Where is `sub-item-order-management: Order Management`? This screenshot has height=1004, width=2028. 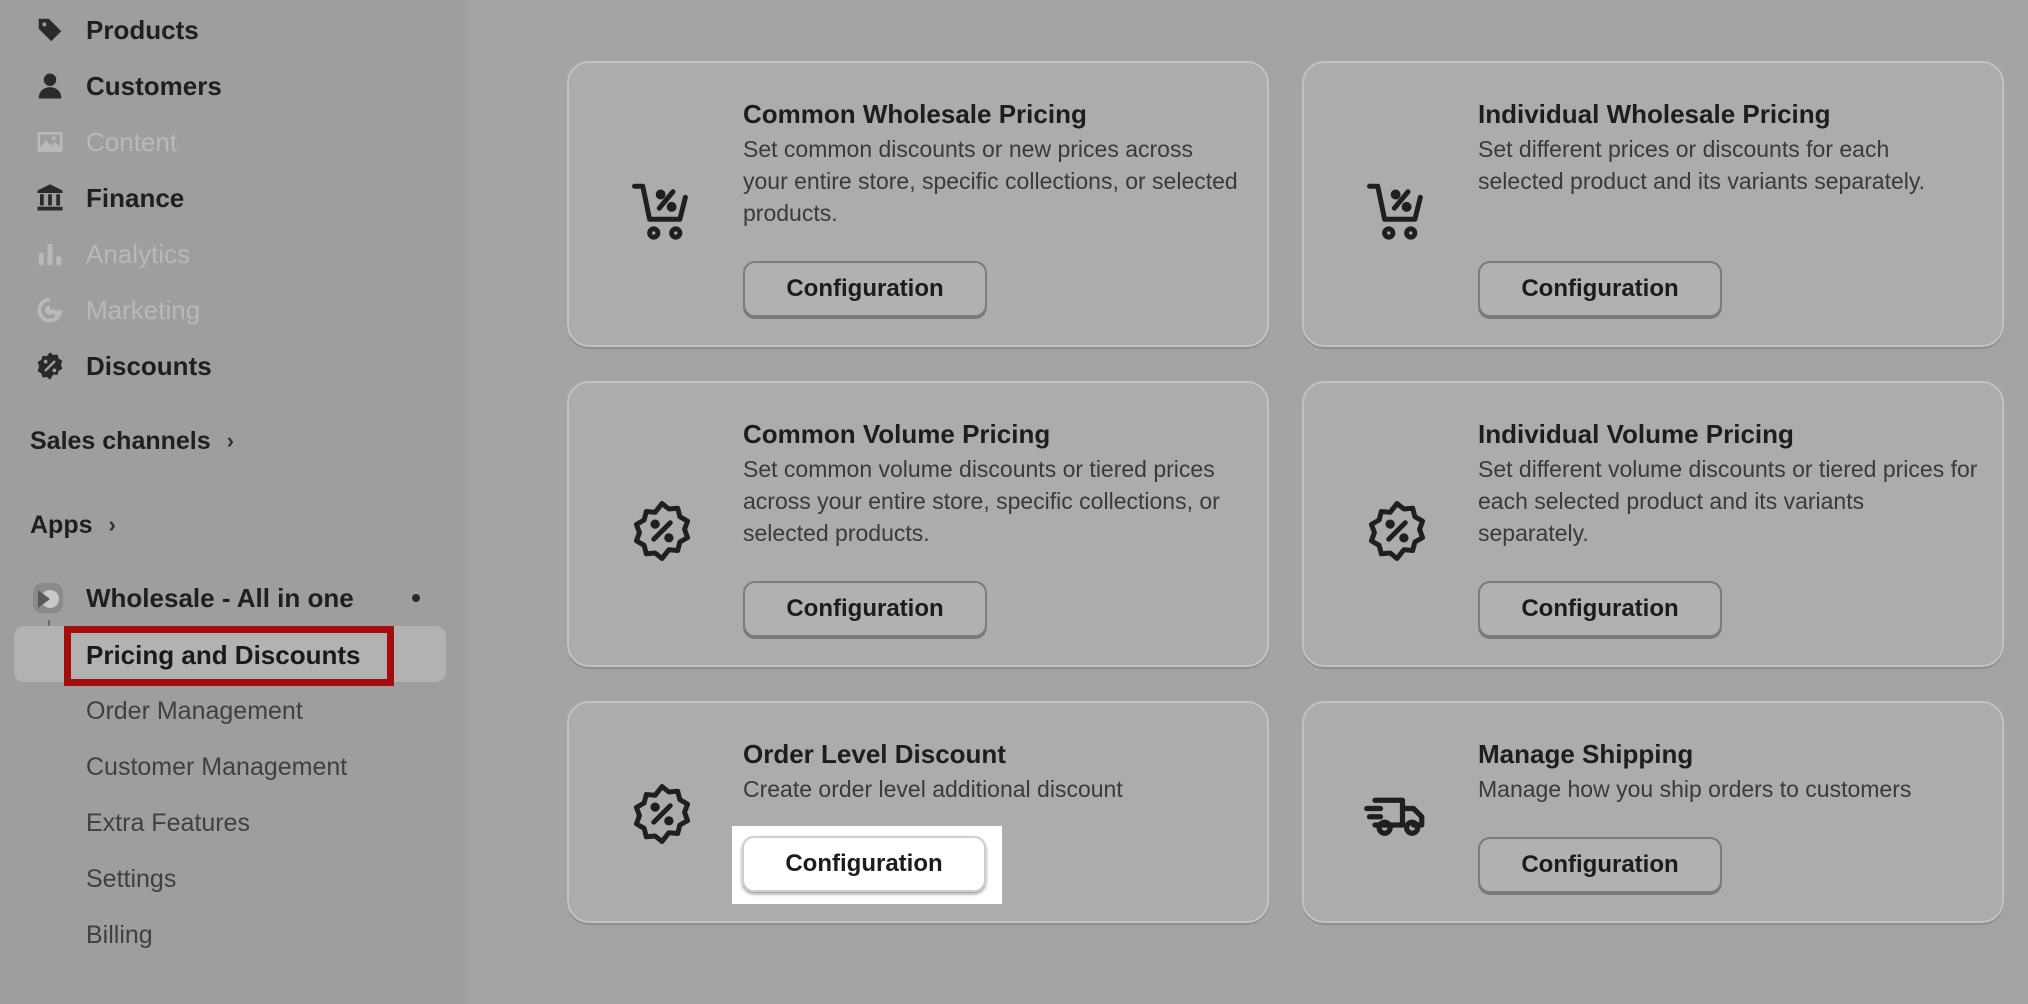
sub-item-order-management: Order Management is located at coordinates (194, 711).